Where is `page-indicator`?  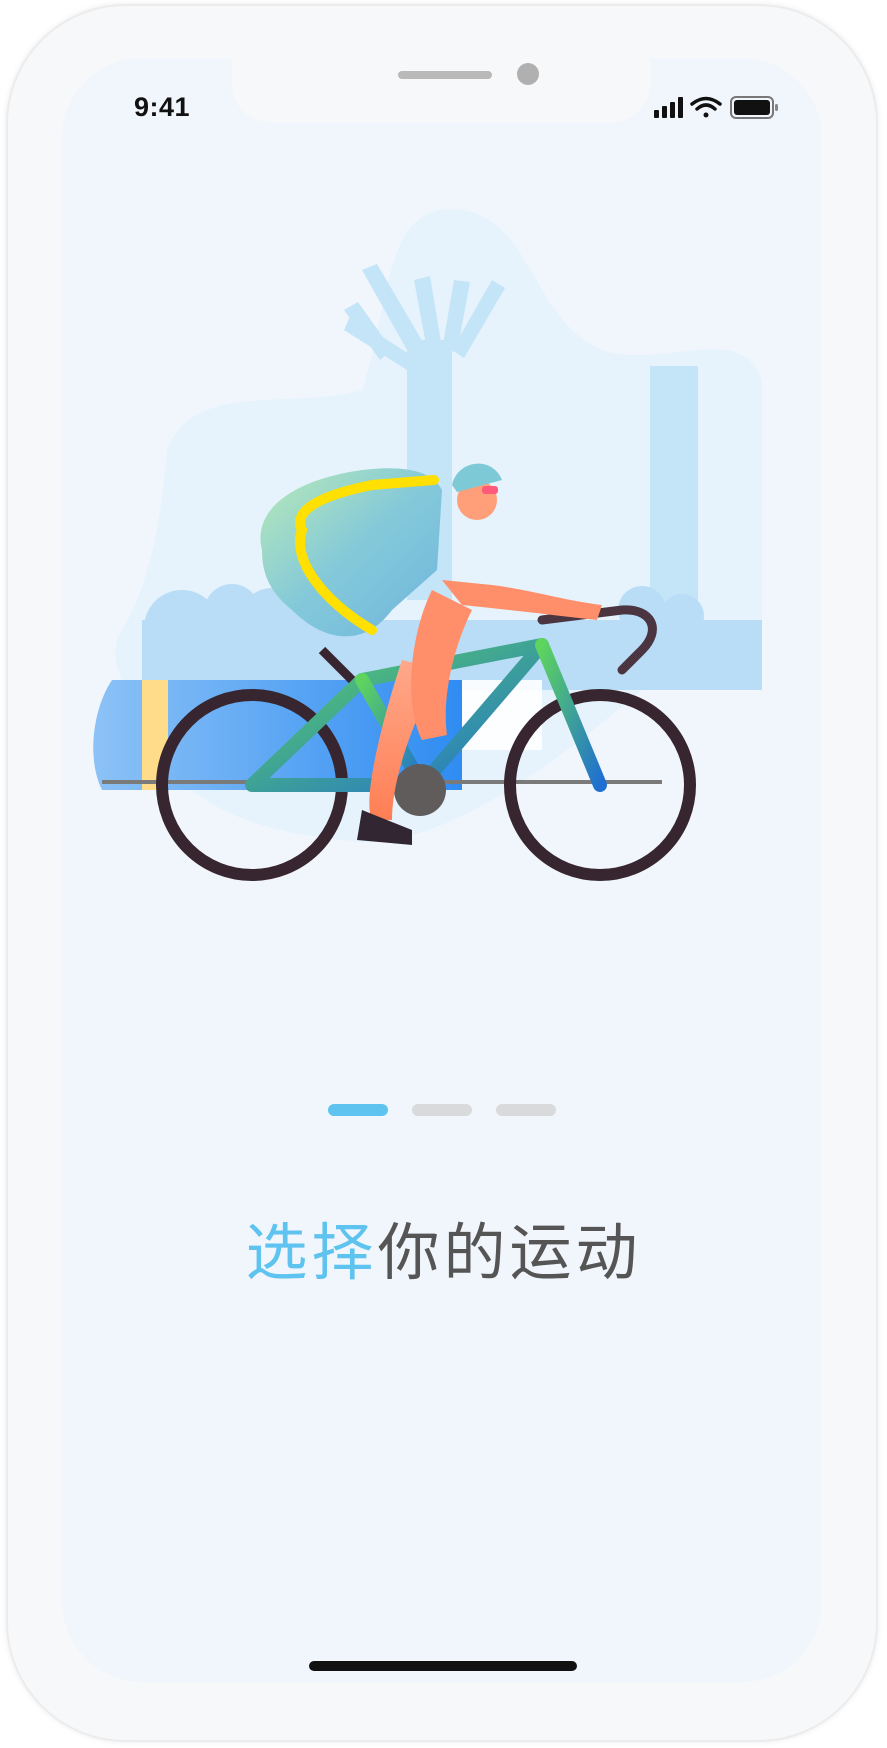
page-indicator is located at coordinates (443, 1110).